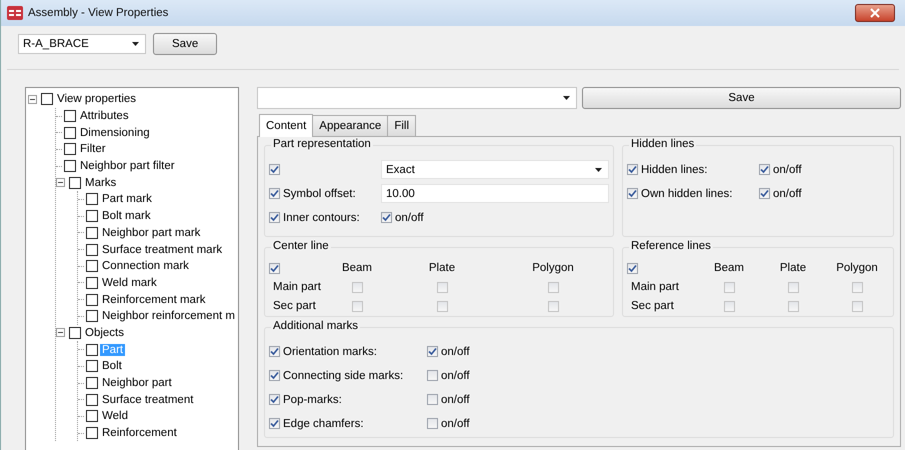 The height and width of the screenshot is (450, 905). Describe the element at coordinates (148, 400) in the screenshot. I see `tree-item: Surface treatment` at that location.